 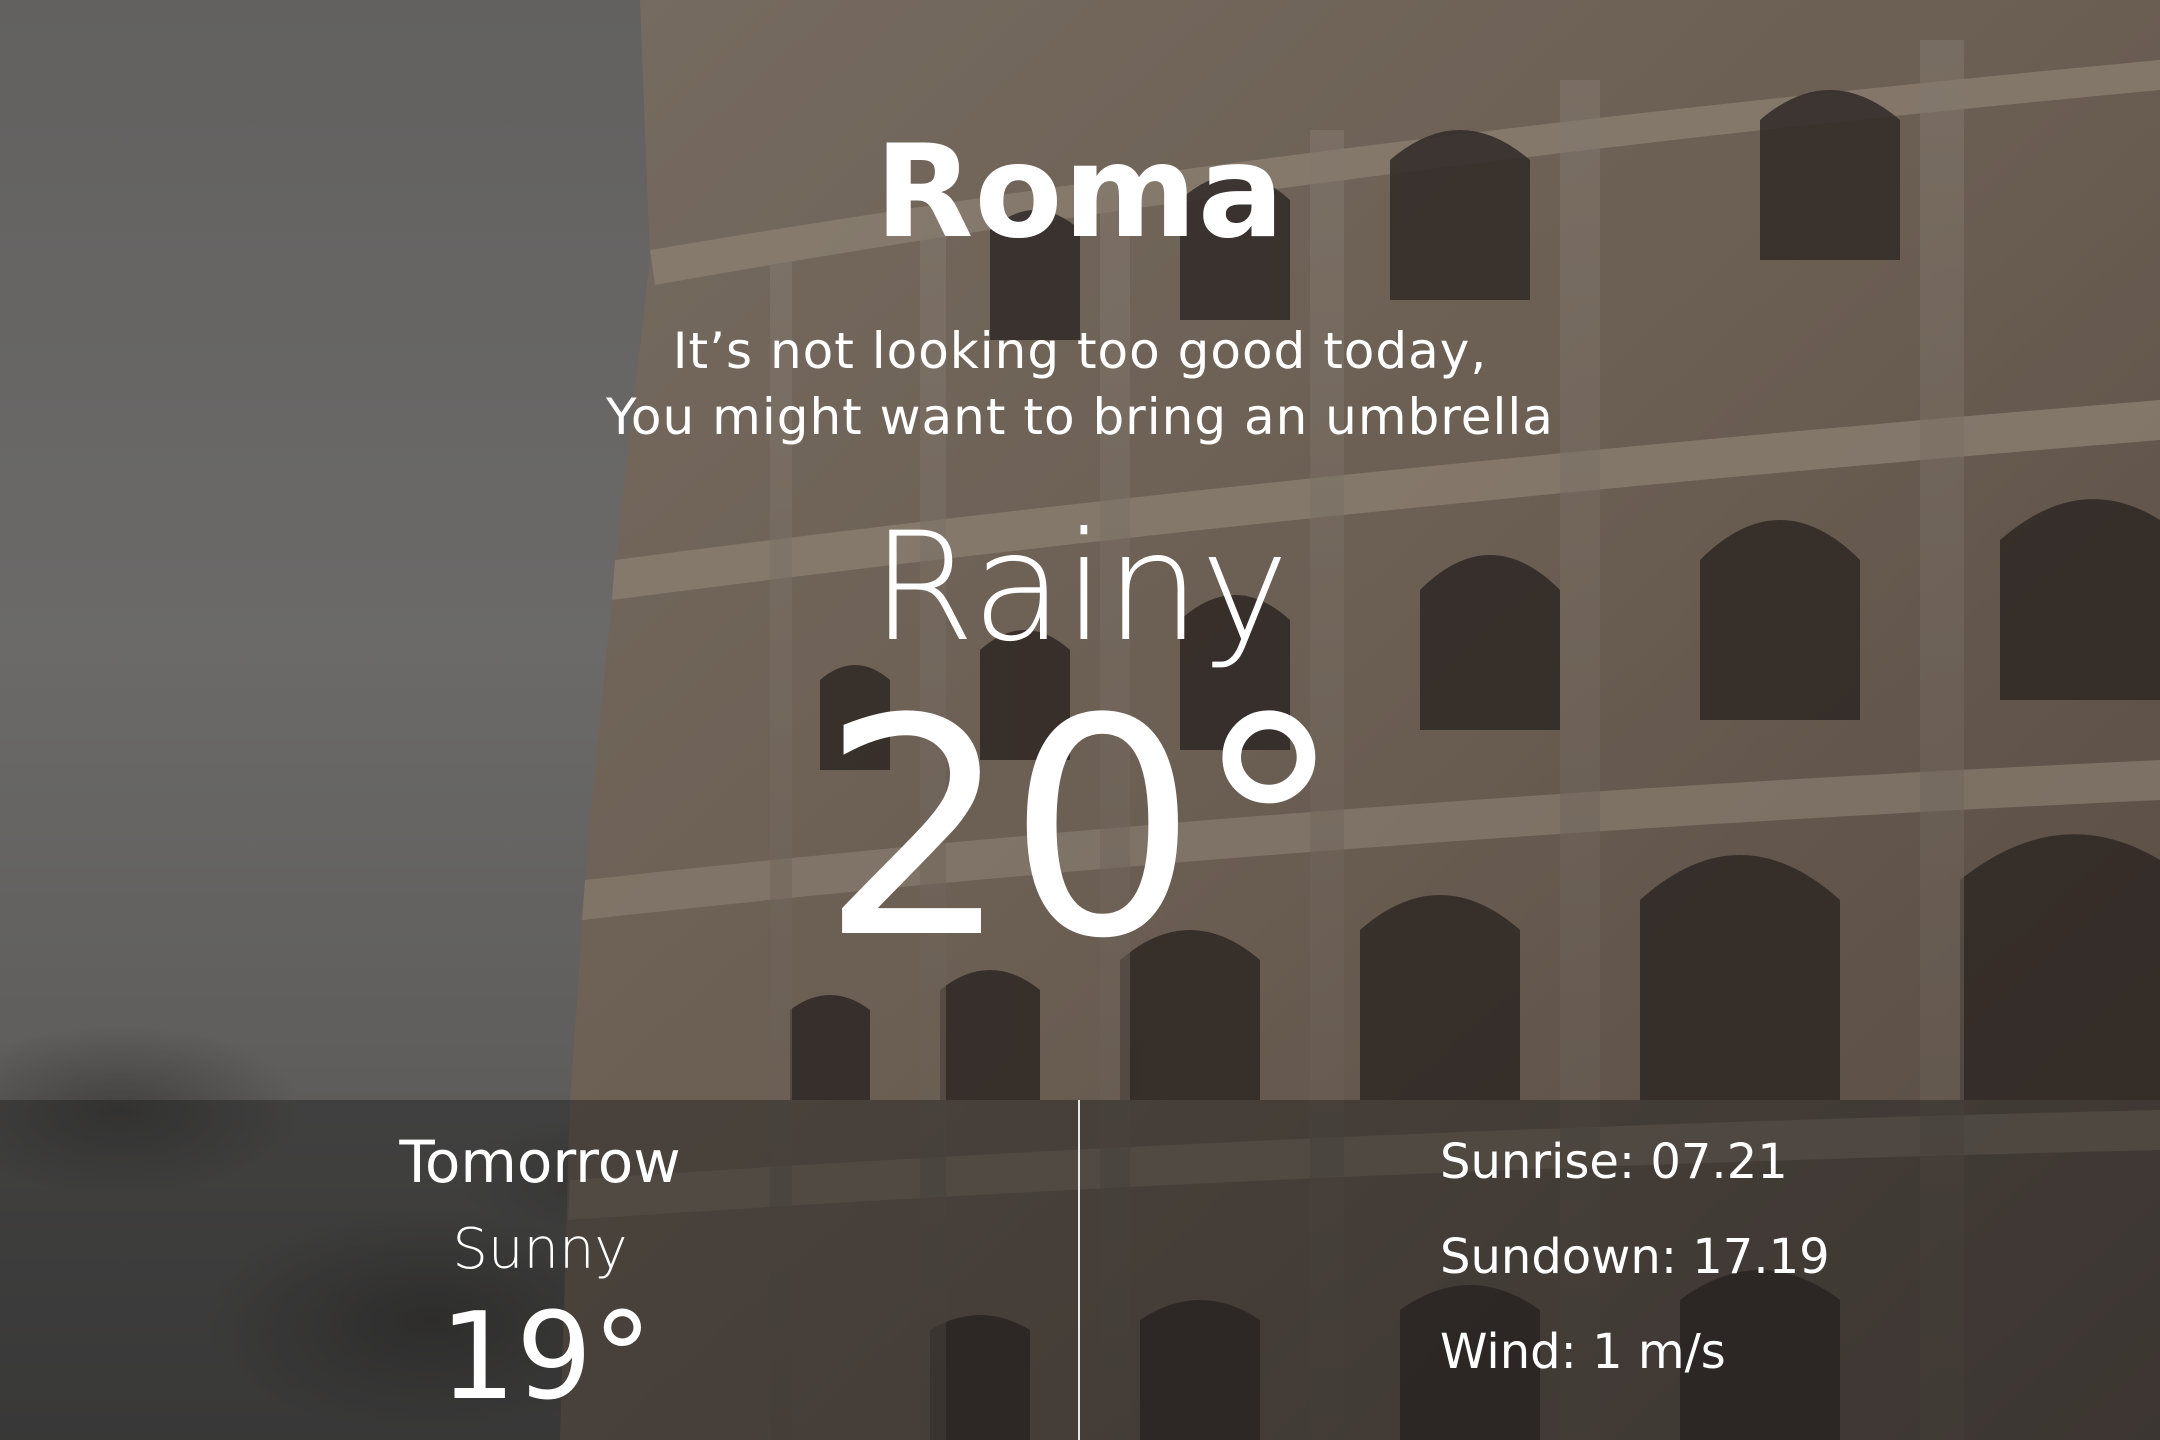 I want to click on message-line-2: You might want to bring an umbrella, so click(x=1080, y=417).